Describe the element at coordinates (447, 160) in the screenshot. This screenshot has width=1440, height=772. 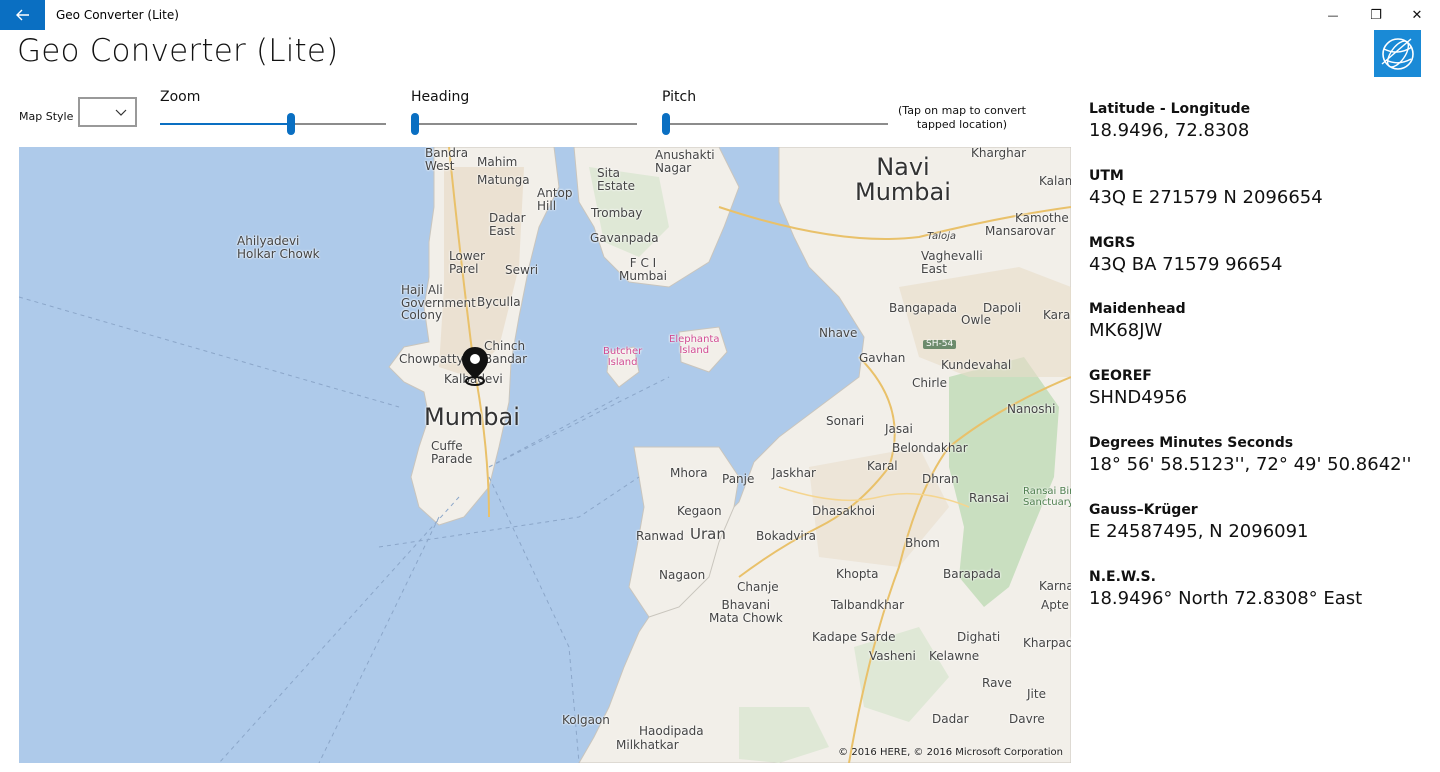
I see `map-label: Bandra West` at that location.